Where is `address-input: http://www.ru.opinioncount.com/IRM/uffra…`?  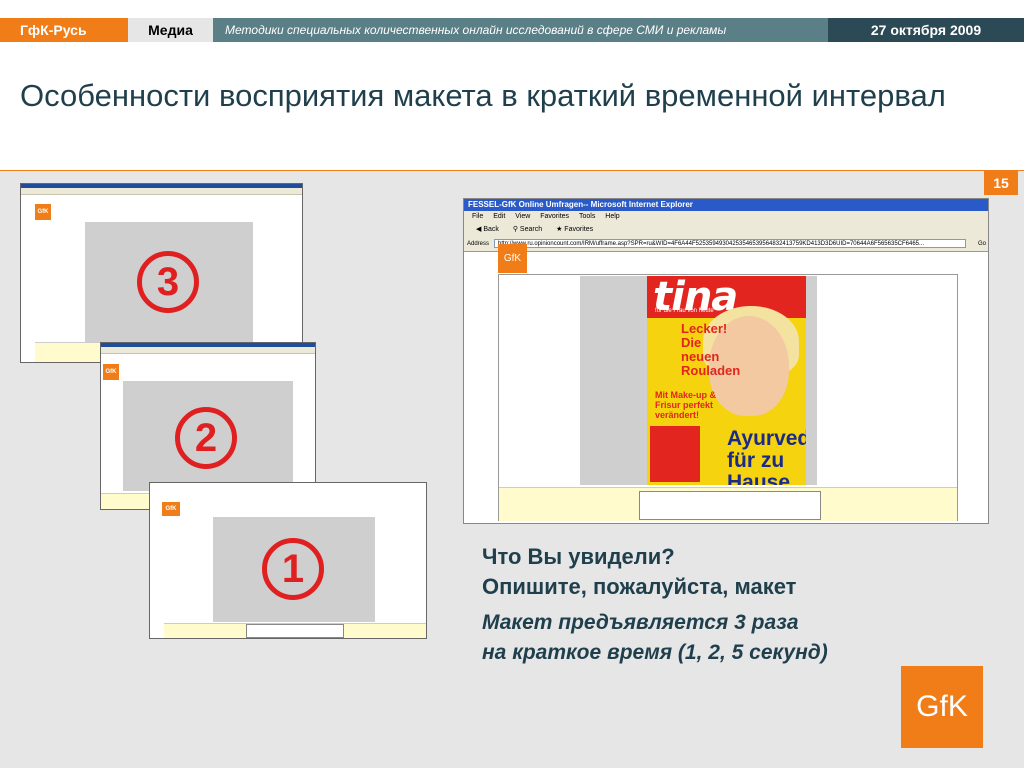
address-input: http://www.ru.opinioncount.com/IRM/uffra… is located at coordinates (730, 243).